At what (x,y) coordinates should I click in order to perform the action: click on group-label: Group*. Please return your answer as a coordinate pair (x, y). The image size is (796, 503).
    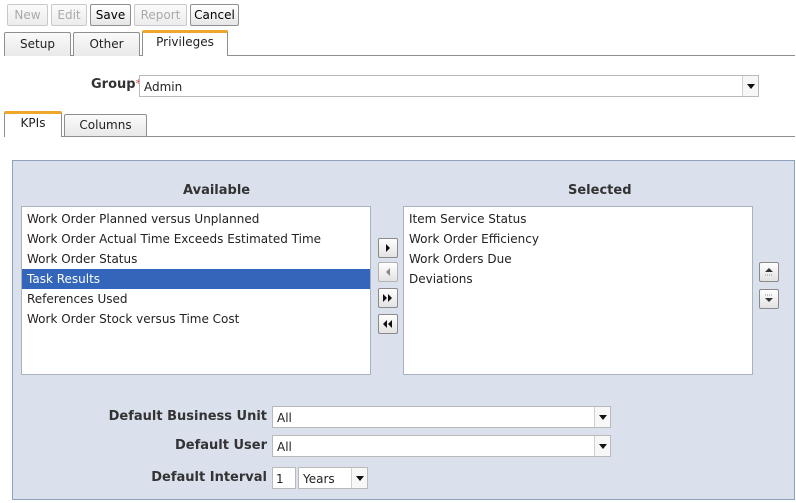
    Looking at the image, I should click on (116, 84).